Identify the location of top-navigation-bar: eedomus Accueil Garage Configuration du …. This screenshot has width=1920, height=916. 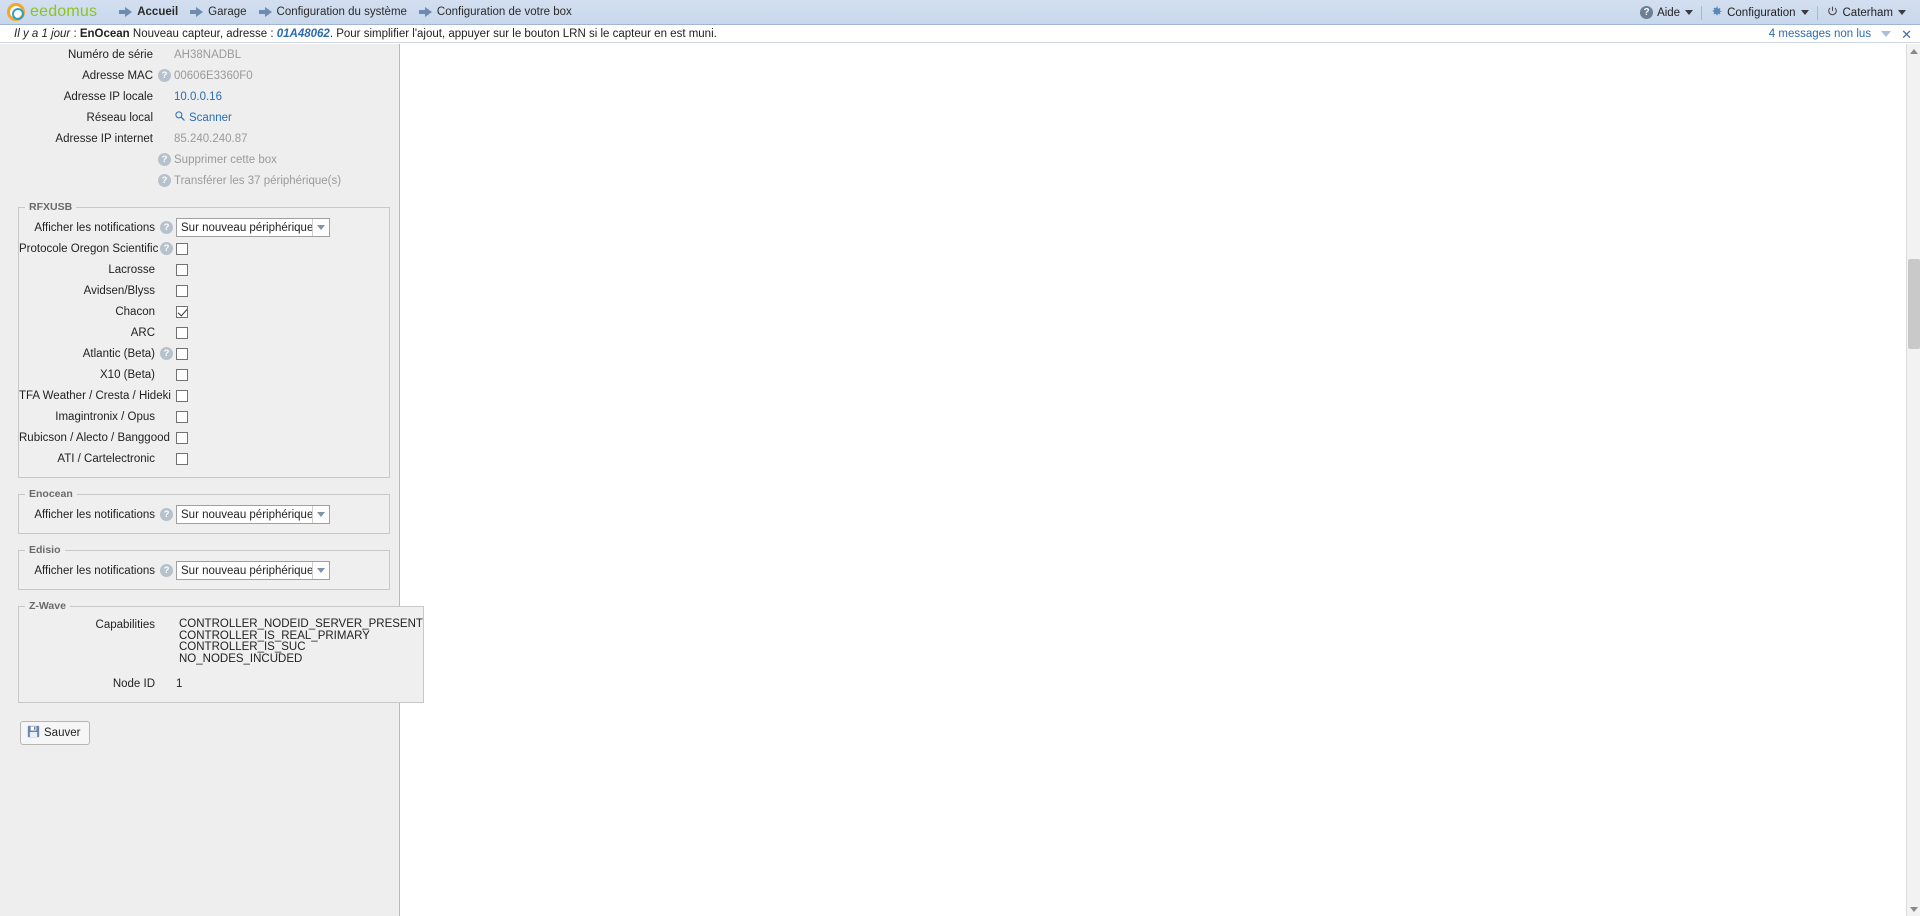
(960, 12).